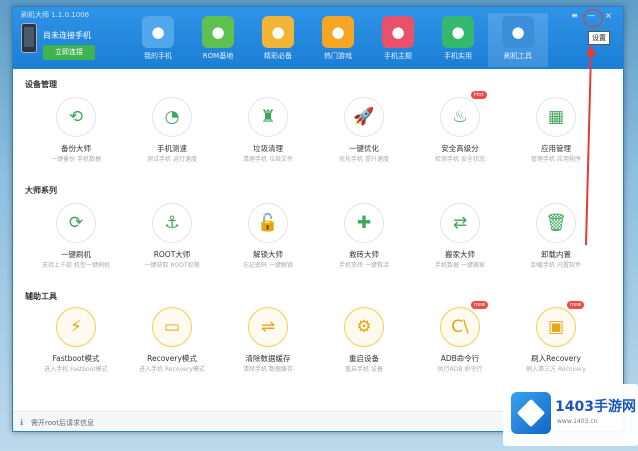 Image resolution: width=638 pixels, height=451 pixels. I want to click on watermark-logo: 1403手游网 www.1403.cn, so click(570, 415).